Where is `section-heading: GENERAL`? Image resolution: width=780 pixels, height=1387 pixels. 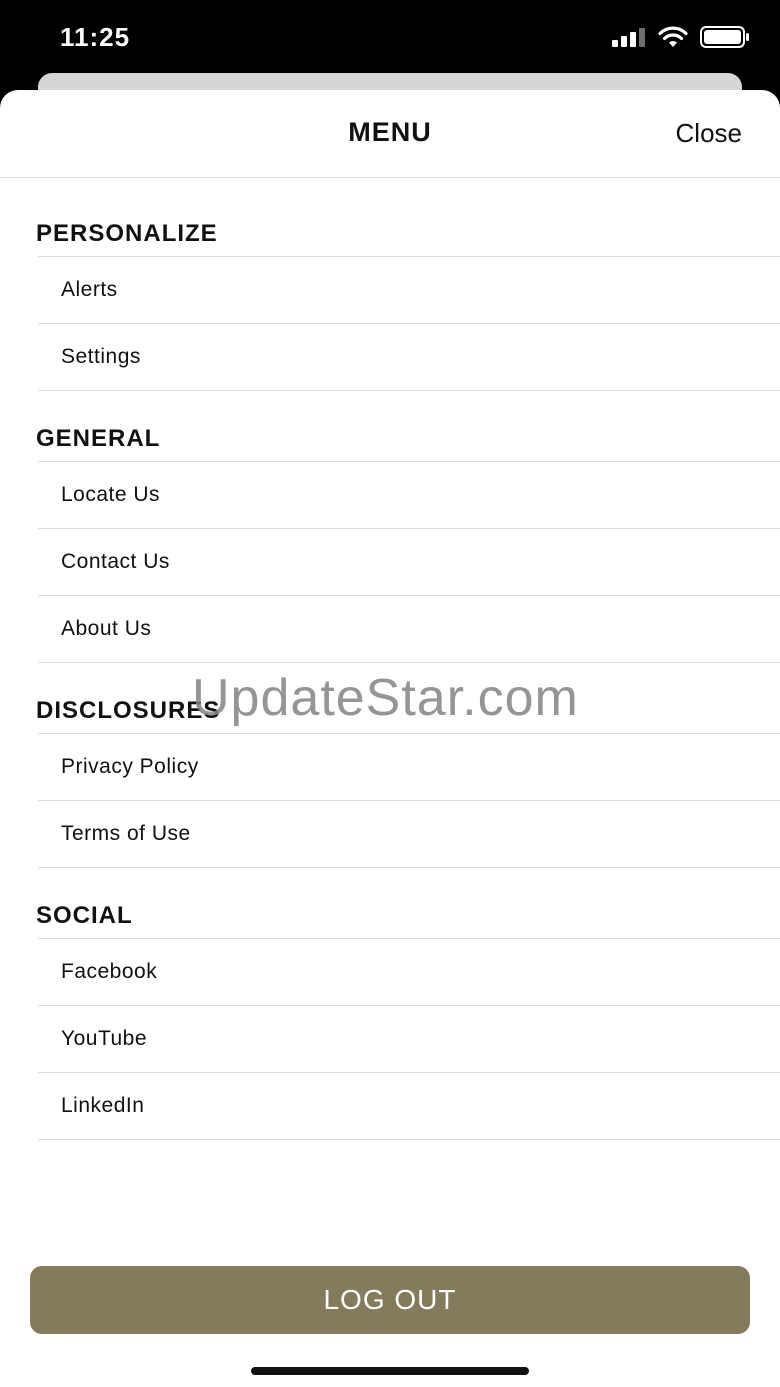
section-heading: GENERAL is located at coordinates (98, 438).